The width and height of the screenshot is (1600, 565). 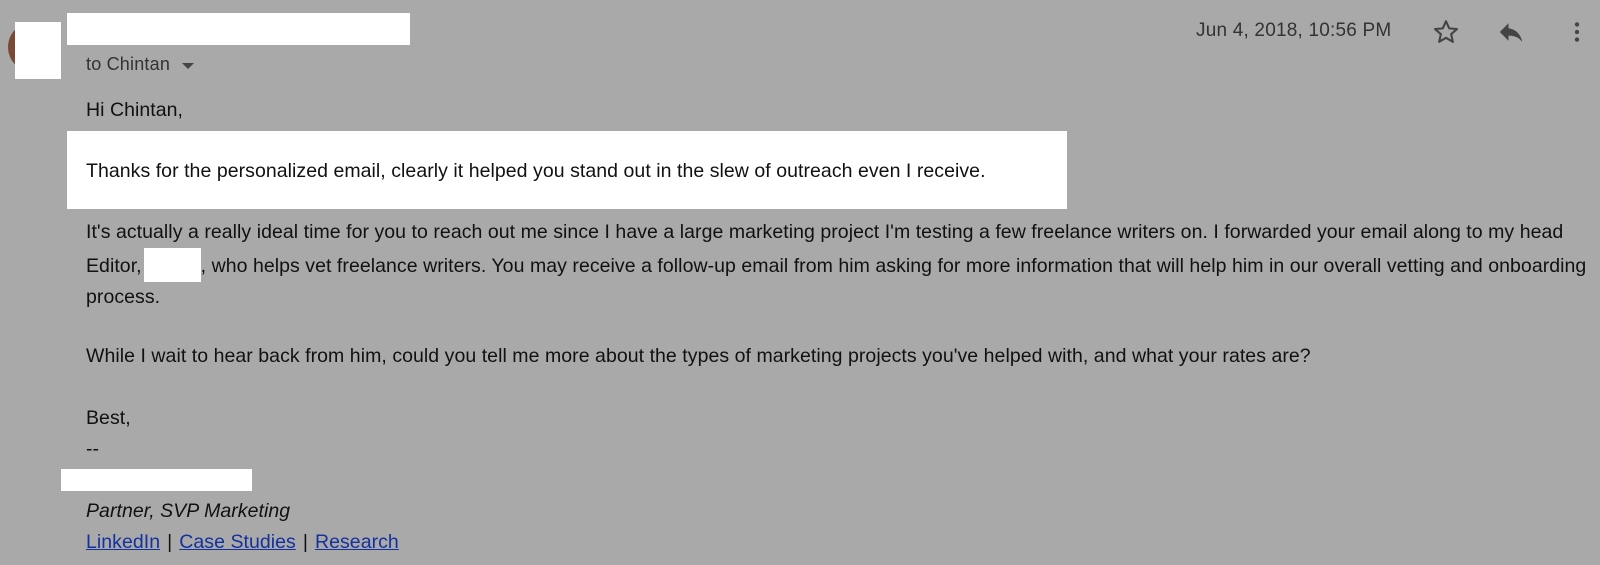 I want to click on signature-links: LinkedIn | Case Studies | Research, so click(x=242, y=542).